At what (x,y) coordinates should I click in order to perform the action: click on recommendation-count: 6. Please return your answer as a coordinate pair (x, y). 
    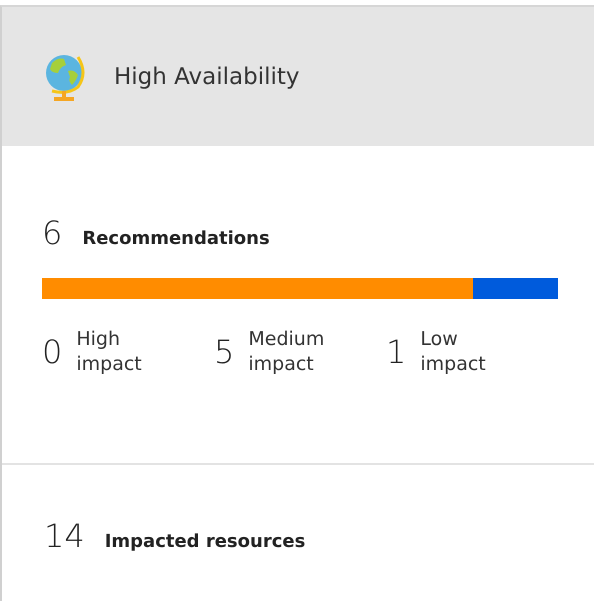
    Looking at the image, I should click on (52, 233).